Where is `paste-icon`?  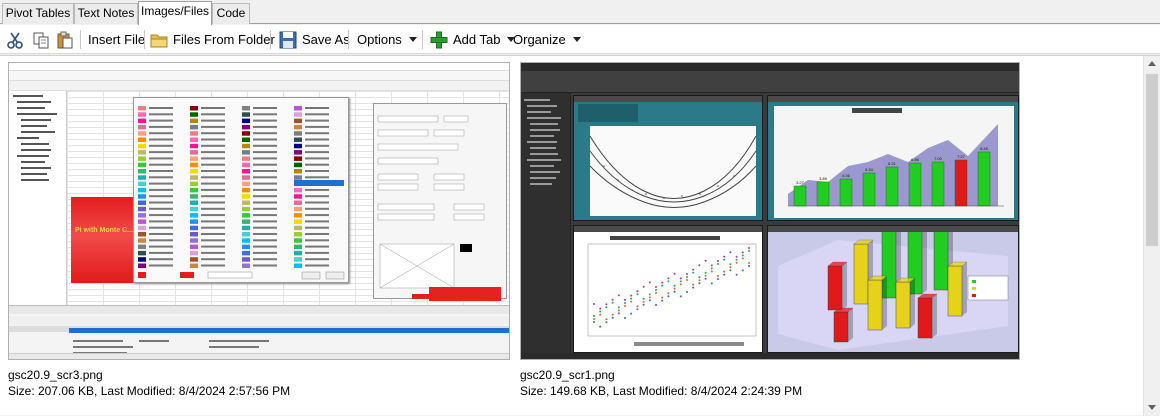 paste-icon is located at coordinates (65, 40).